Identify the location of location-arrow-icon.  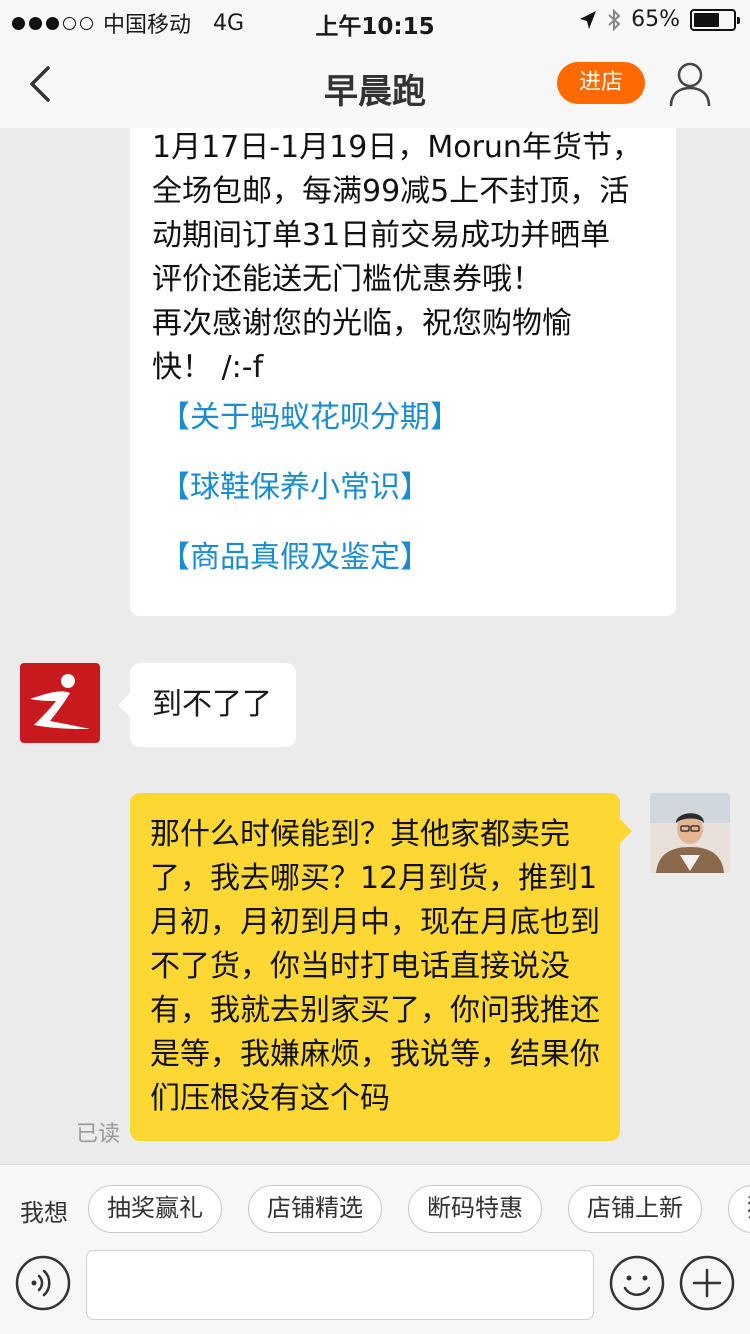
(588, 19).